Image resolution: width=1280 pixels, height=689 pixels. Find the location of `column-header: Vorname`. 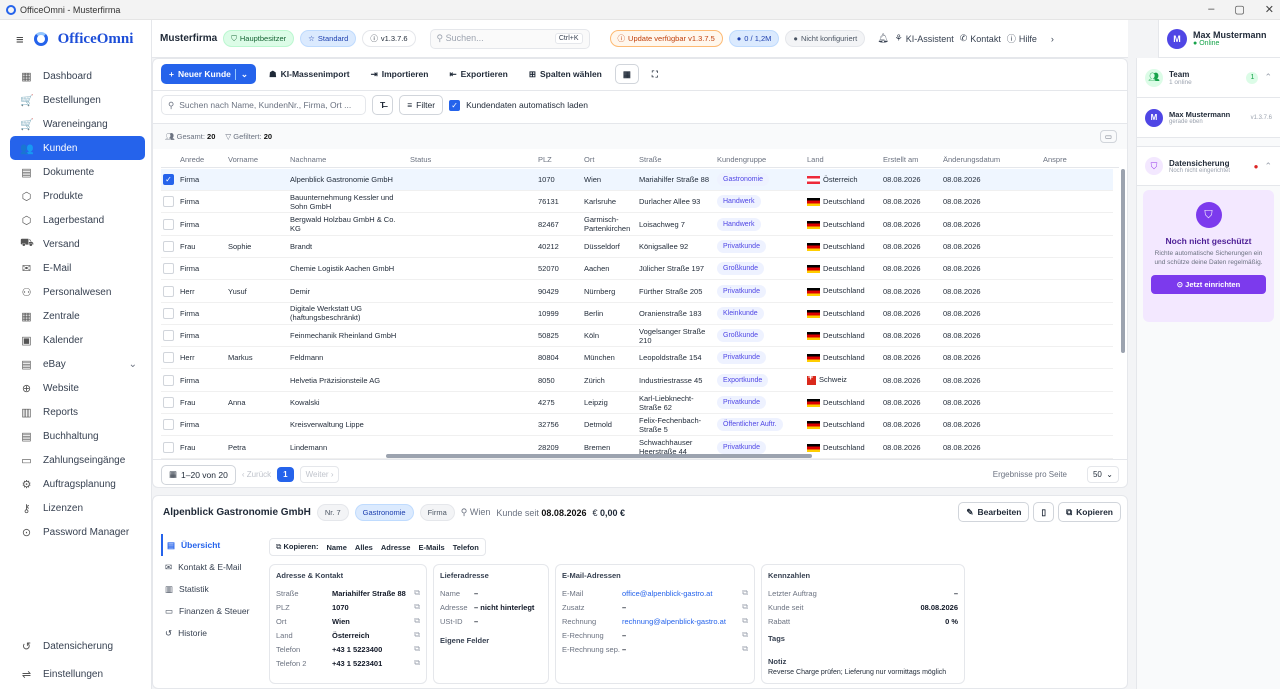

column-header: Vorname is located at coordinates (259, 159).